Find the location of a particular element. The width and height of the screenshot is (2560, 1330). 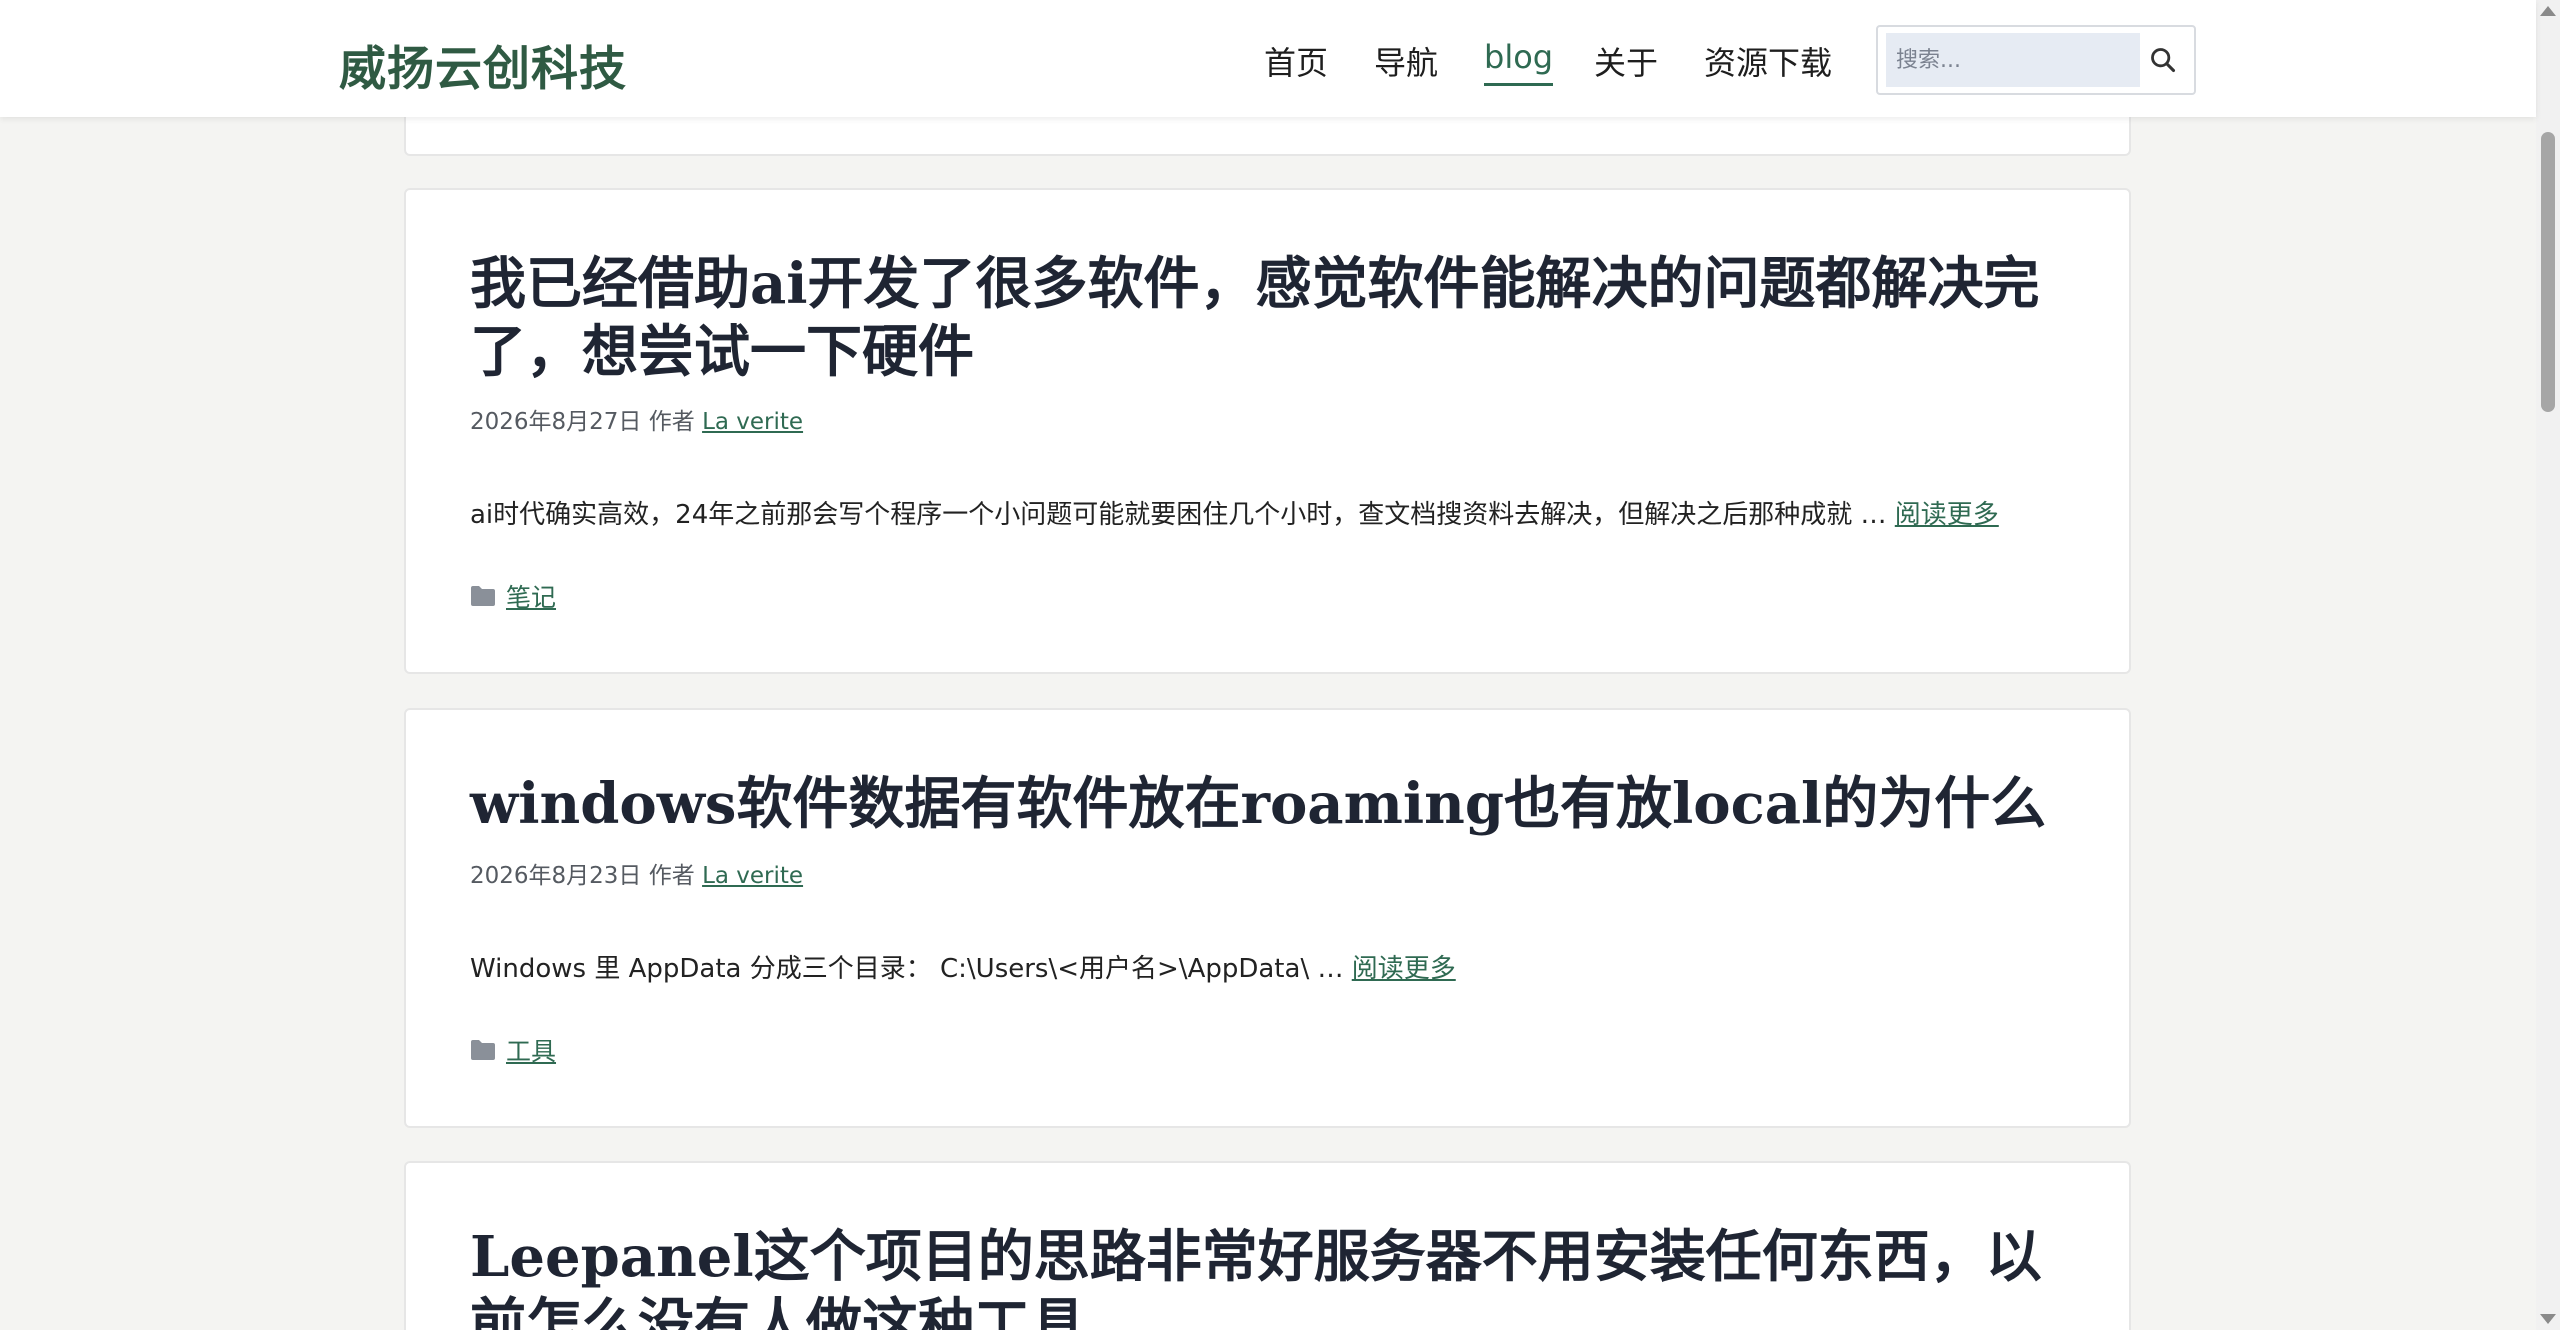

nav-item-downloads: 资源下载 is located at coordinates (1768, 61).